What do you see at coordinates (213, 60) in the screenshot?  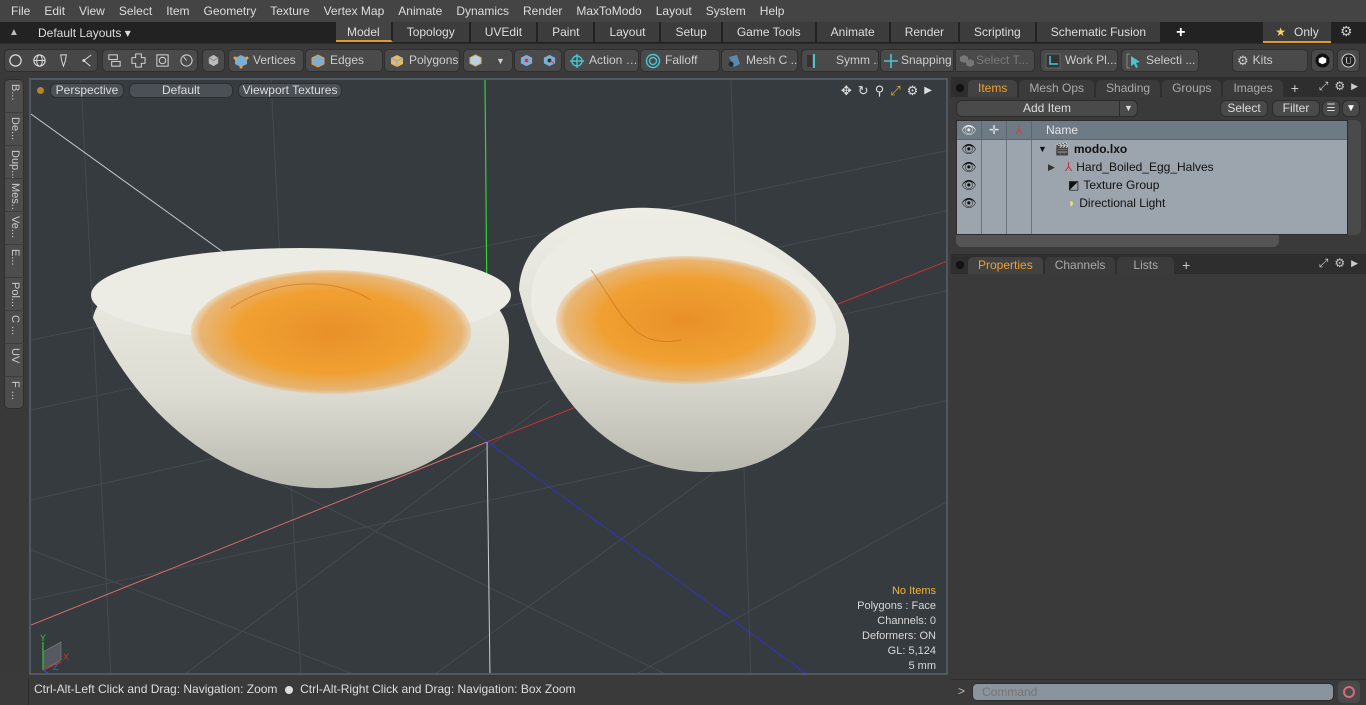 I see `mesh-item-icon` at bounding box center [213, 60].